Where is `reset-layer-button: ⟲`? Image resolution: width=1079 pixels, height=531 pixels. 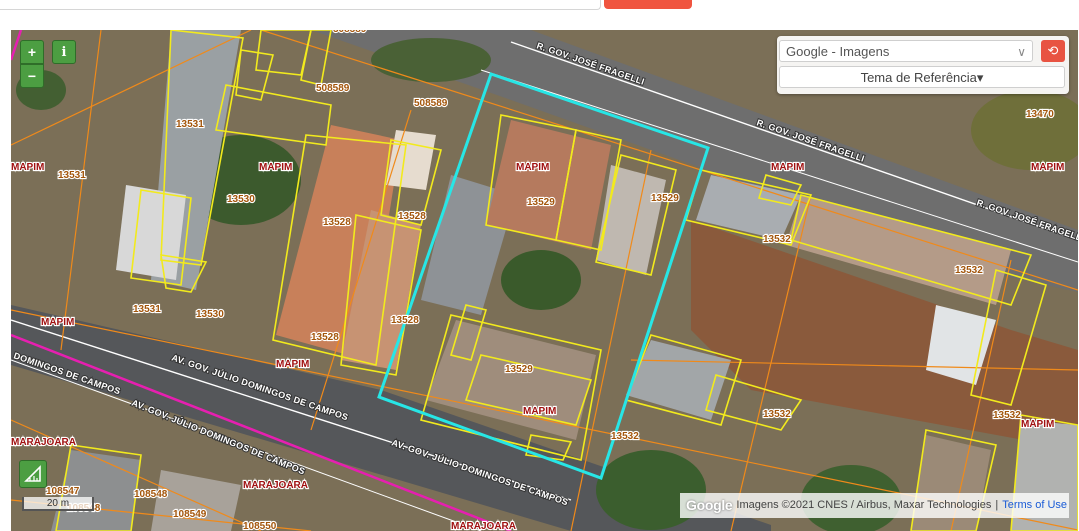
reset-layer-button: ⟲ is located at coordinates (1053, 51).